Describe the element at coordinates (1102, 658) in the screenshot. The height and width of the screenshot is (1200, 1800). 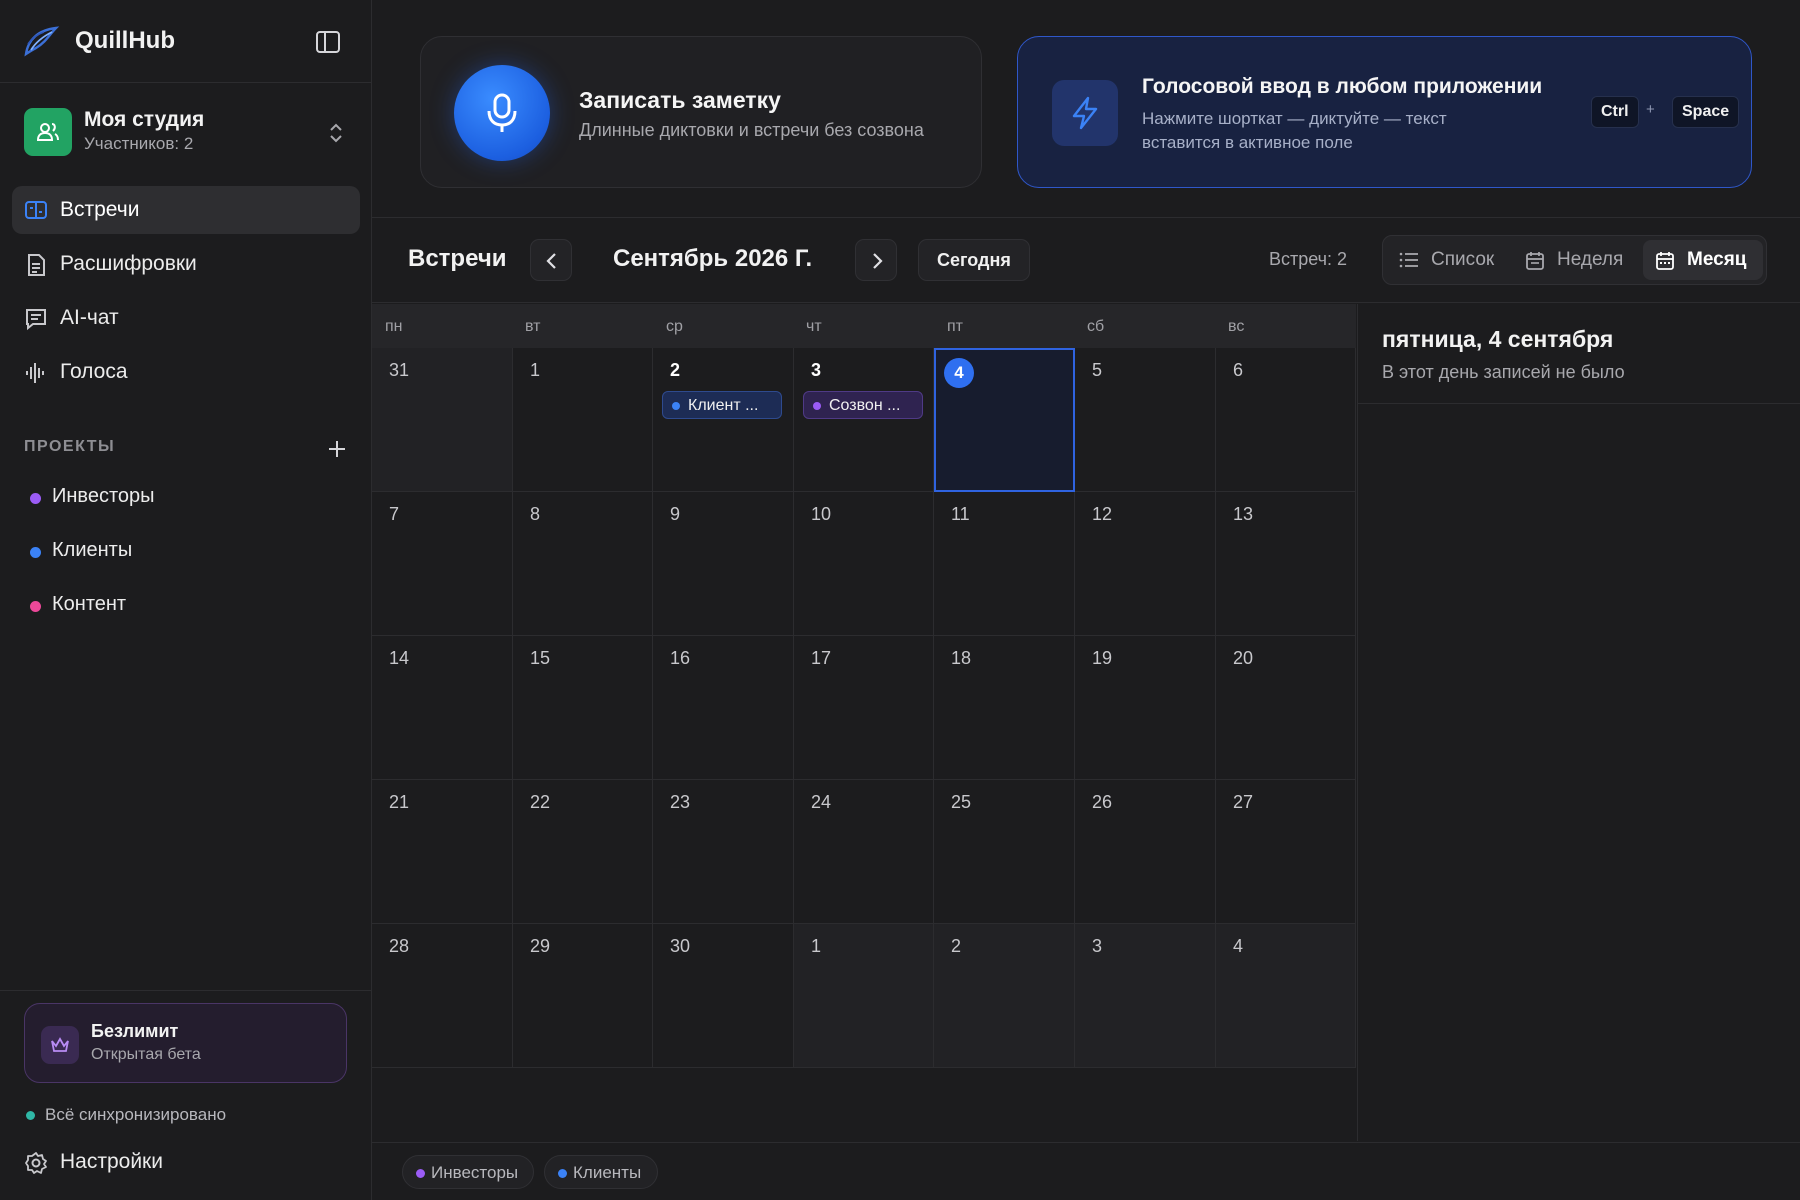
I see `day-number: 19` at that location.